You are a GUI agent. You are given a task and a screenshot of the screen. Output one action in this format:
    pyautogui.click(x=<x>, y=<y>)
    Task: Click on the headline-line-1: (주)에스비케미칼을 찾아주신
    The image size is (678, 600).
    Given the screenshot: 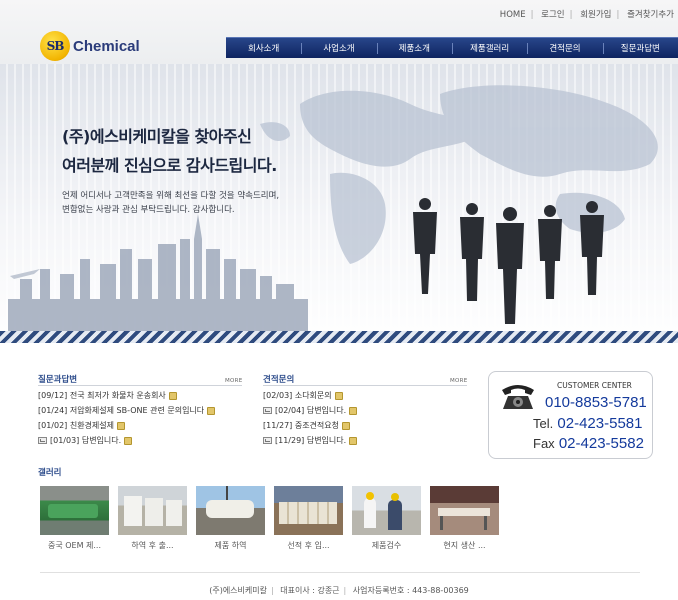 What is the action you would take?
    pyautogui.click(x=157, y=136)
    